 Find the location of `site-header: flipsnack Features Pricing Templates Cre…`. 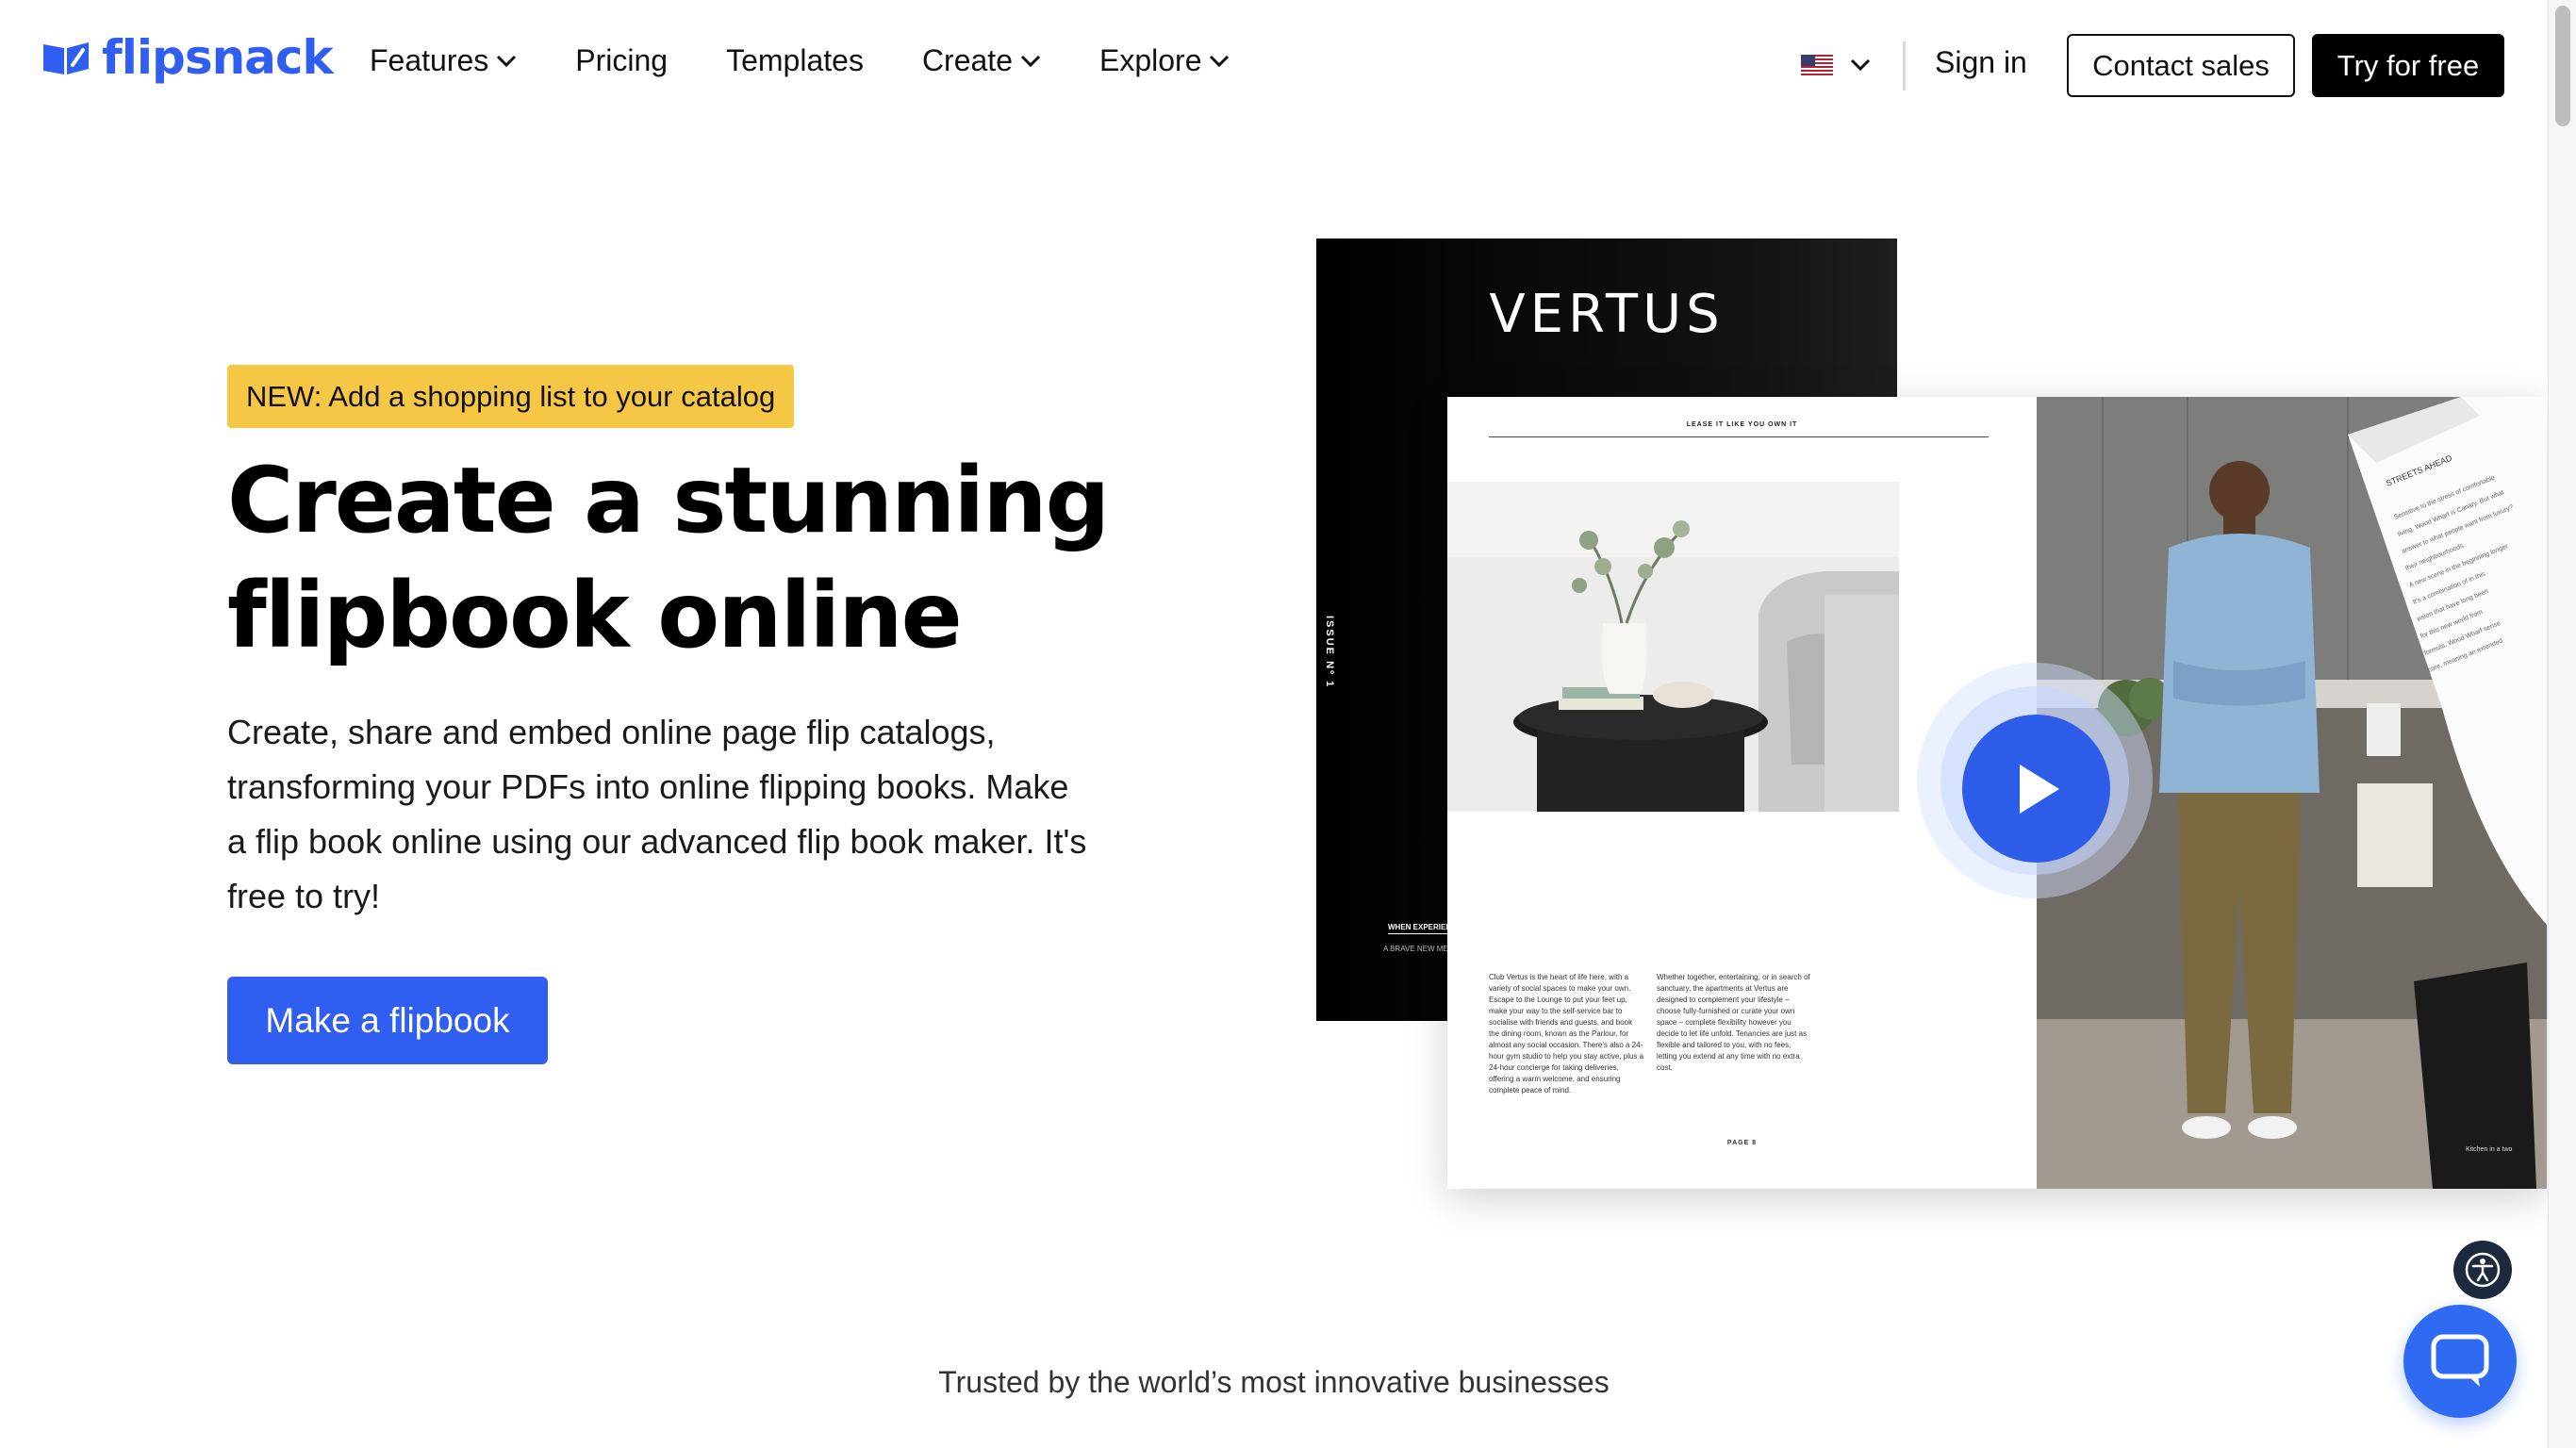

site-header: flipsnack Features Pricing Templates Cre… is located at coordinates (1274, 66).